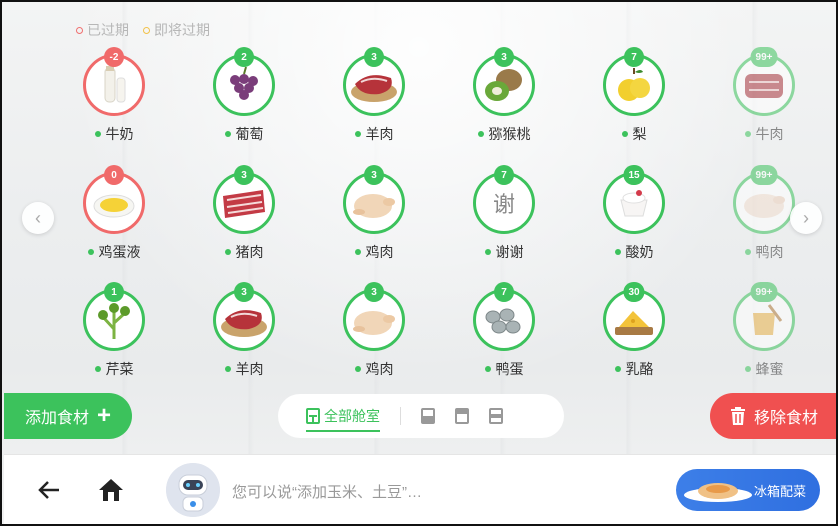 This screenshot has width=838, height=526. Describe the element at coordinates (634, 203) in the screenshot. I see `yogurt-icon` at that location.